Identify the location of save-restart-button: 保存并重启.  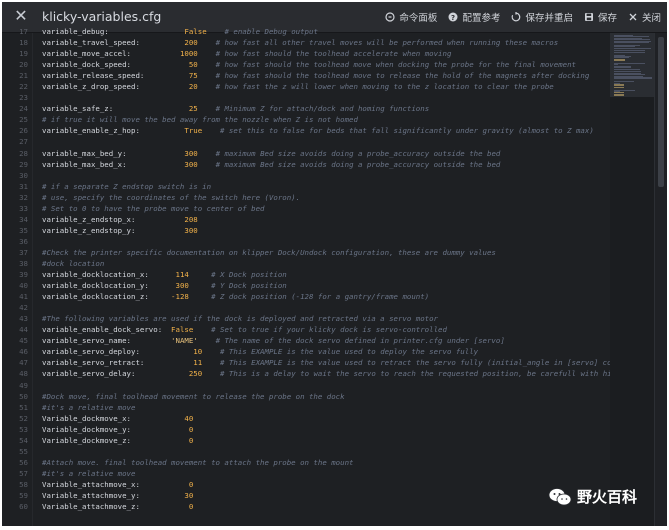
(542, 17).